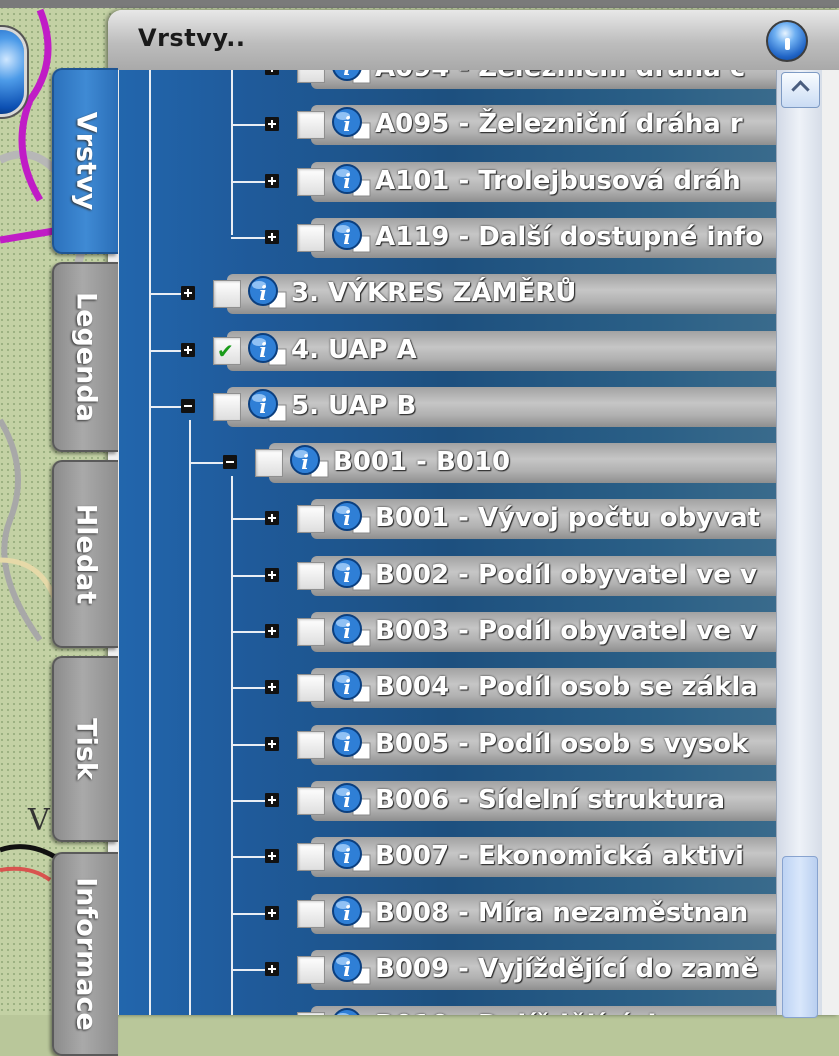 This screenshot has width=839, height=1056. I want to click on tab-informace: Informace, so click(85, 954).